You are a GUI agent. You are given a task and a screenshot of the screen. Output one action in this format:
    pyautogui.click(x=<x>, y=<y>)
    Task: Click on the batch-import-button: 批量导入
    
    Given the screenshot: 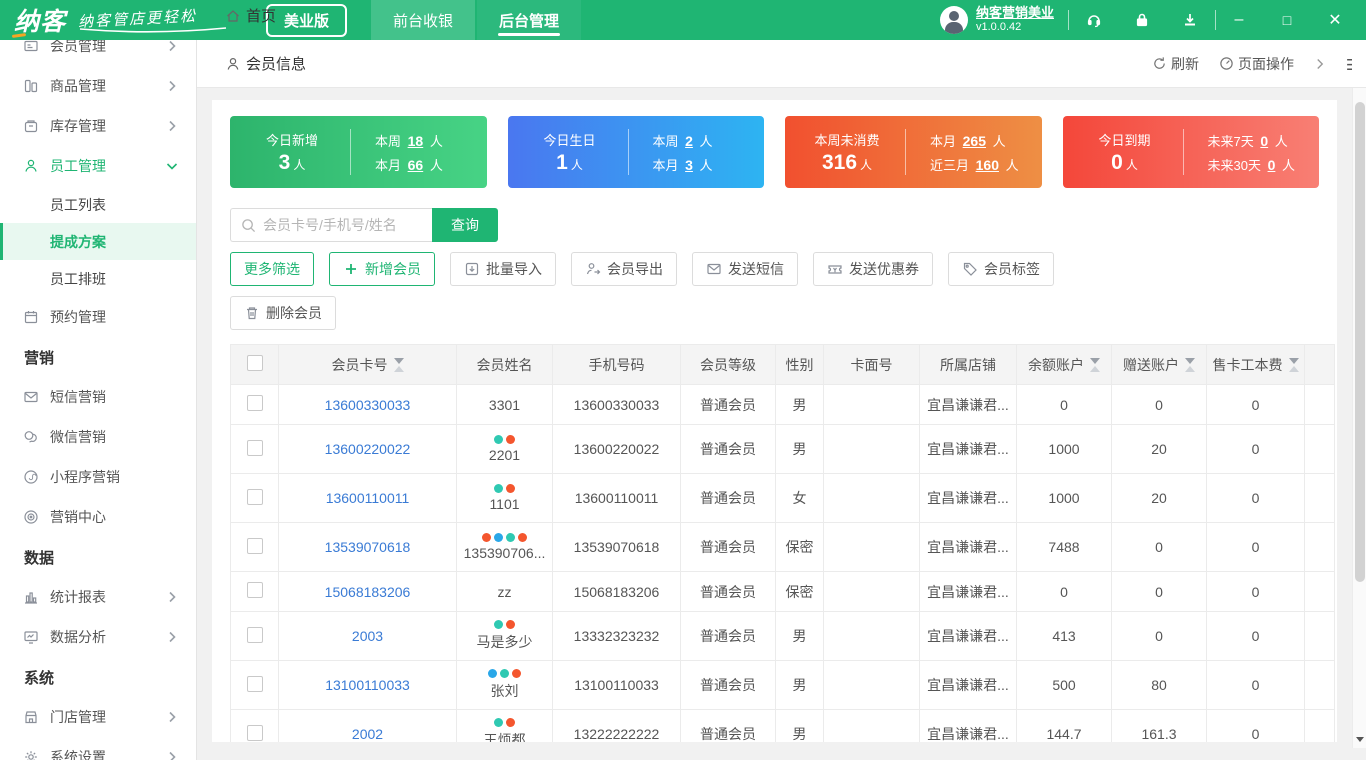 What is the action you would take?
    pyautogui.click(x=503, y=269)
    